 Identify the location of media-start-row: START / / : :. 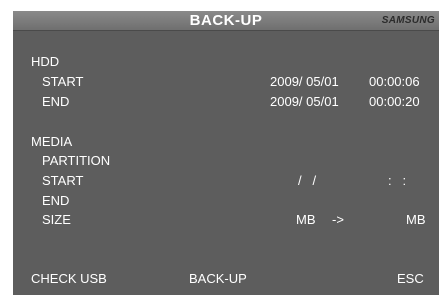
(226, 181).